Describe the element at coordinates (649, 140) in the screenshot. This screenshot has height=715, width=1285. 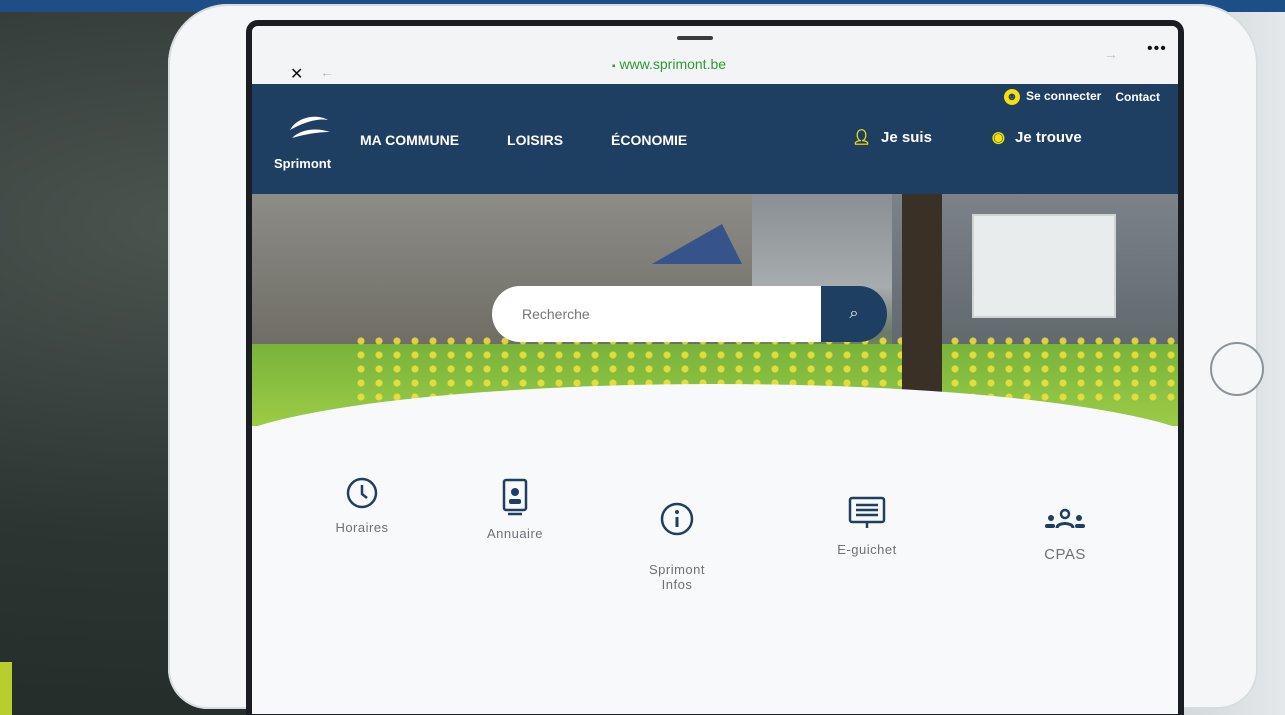
I see `nav-economie: ÉCONOMIE` at that location.